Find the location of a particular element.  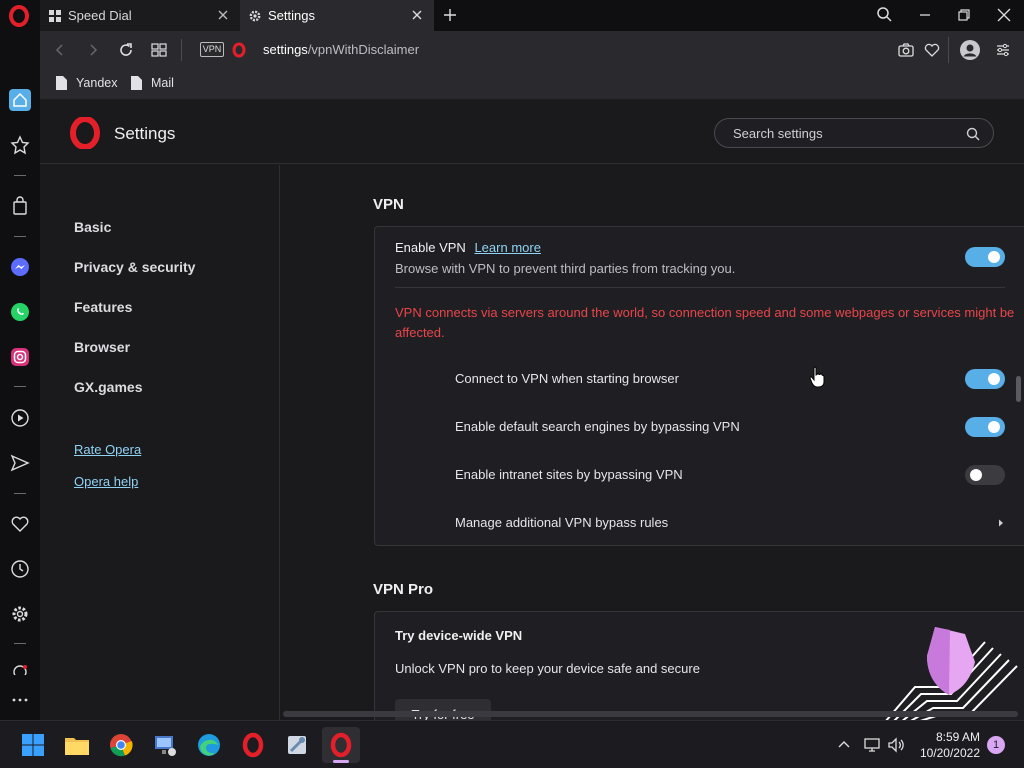

rate-opera-link: Rate Opera is located at coordinates (107, 449).